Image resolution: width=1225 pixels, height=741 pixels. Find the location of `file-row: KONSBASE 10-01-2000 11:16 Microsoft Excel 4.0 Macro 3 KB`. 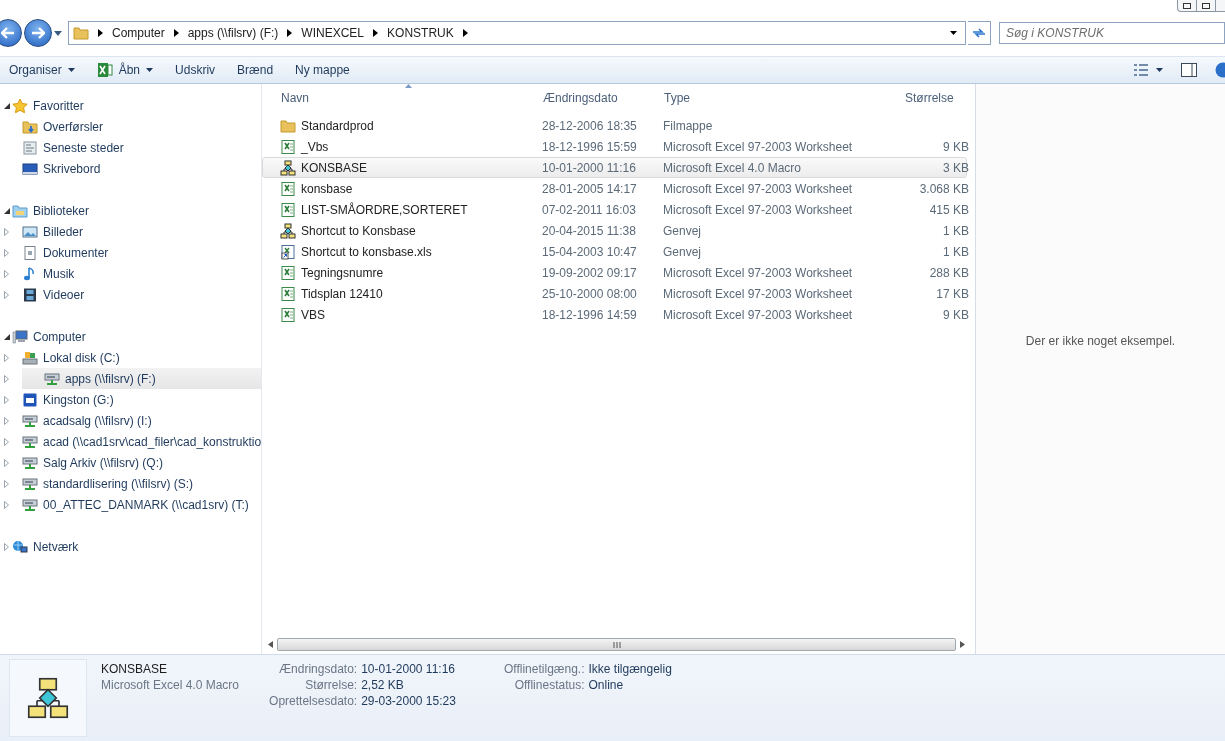

file-row: KONSBASE 10-01-2000 11:16 Microsoft Excel 4.0 Macro 3 KB is located at coordinates (614, 167).